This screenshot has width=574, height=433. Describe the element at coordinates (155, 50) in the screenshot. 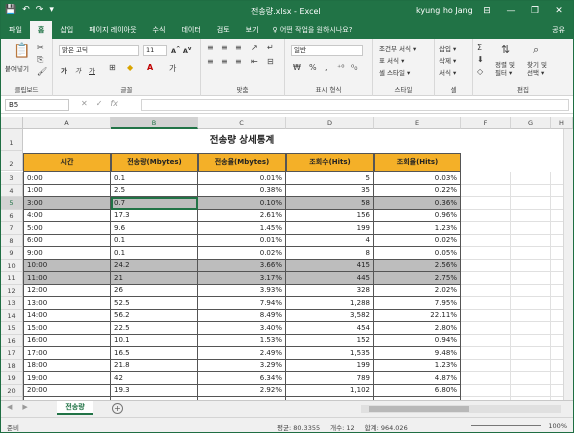

I see `font-size-select: 11` at that location.